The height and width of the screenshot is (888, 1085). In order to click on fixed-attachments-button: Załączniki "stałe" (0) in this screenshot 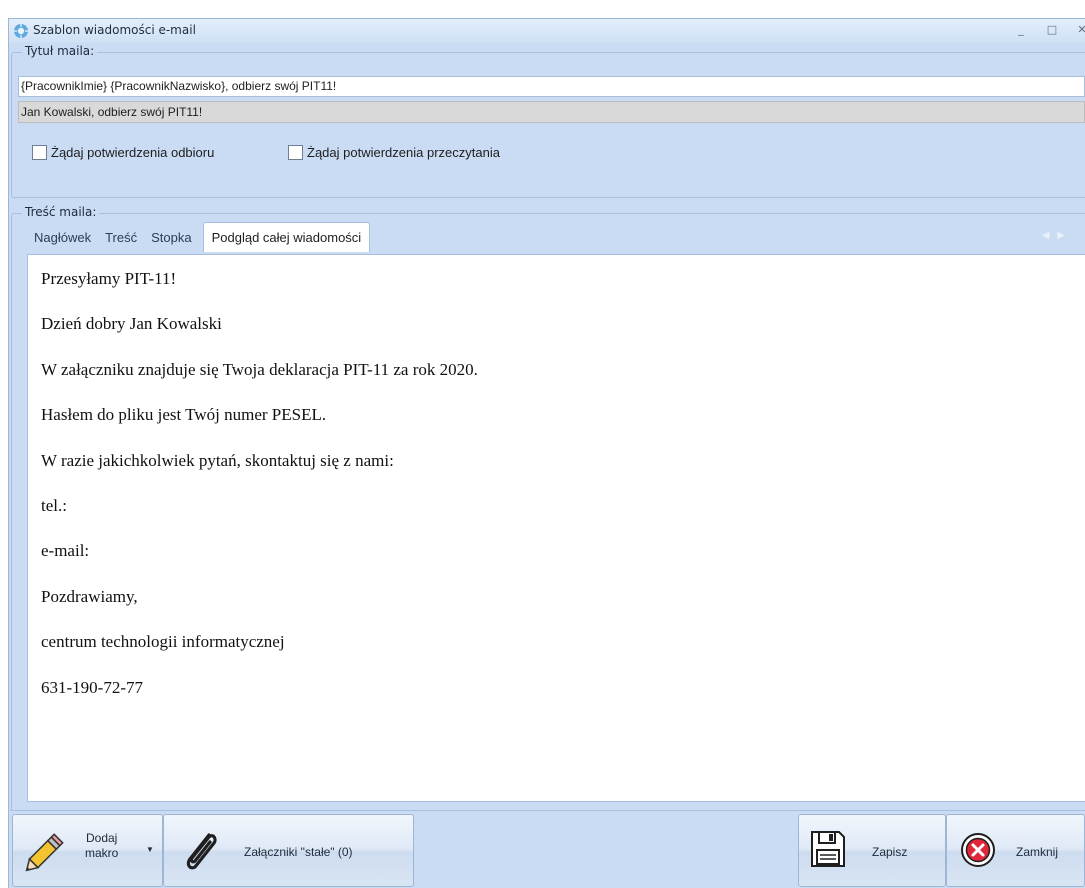, I will do `click(288, 850)`.